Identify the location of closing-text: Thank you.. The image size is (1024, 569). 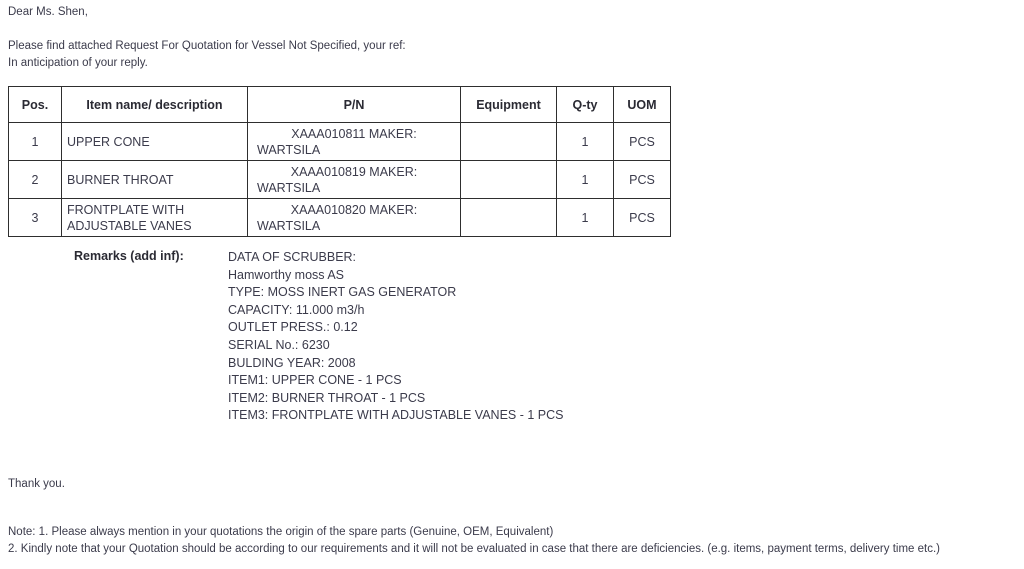
(36, 484).